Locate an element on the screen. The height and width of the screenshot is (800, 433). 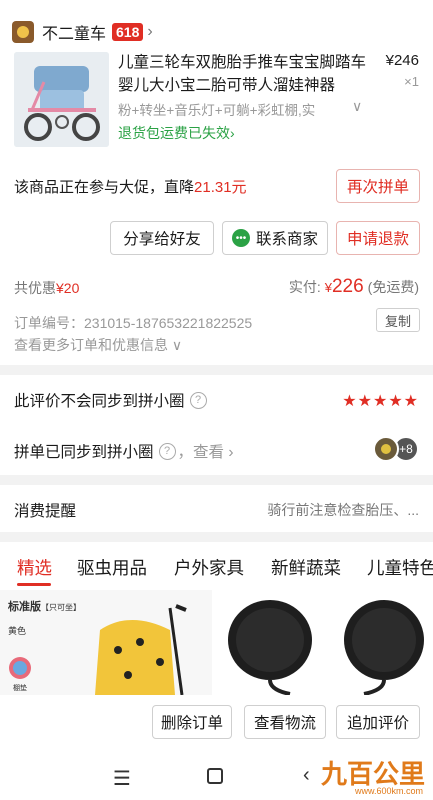
tab-fresh-vegetables: 新鲜蔬菜 is located at coordinates (306, 567).